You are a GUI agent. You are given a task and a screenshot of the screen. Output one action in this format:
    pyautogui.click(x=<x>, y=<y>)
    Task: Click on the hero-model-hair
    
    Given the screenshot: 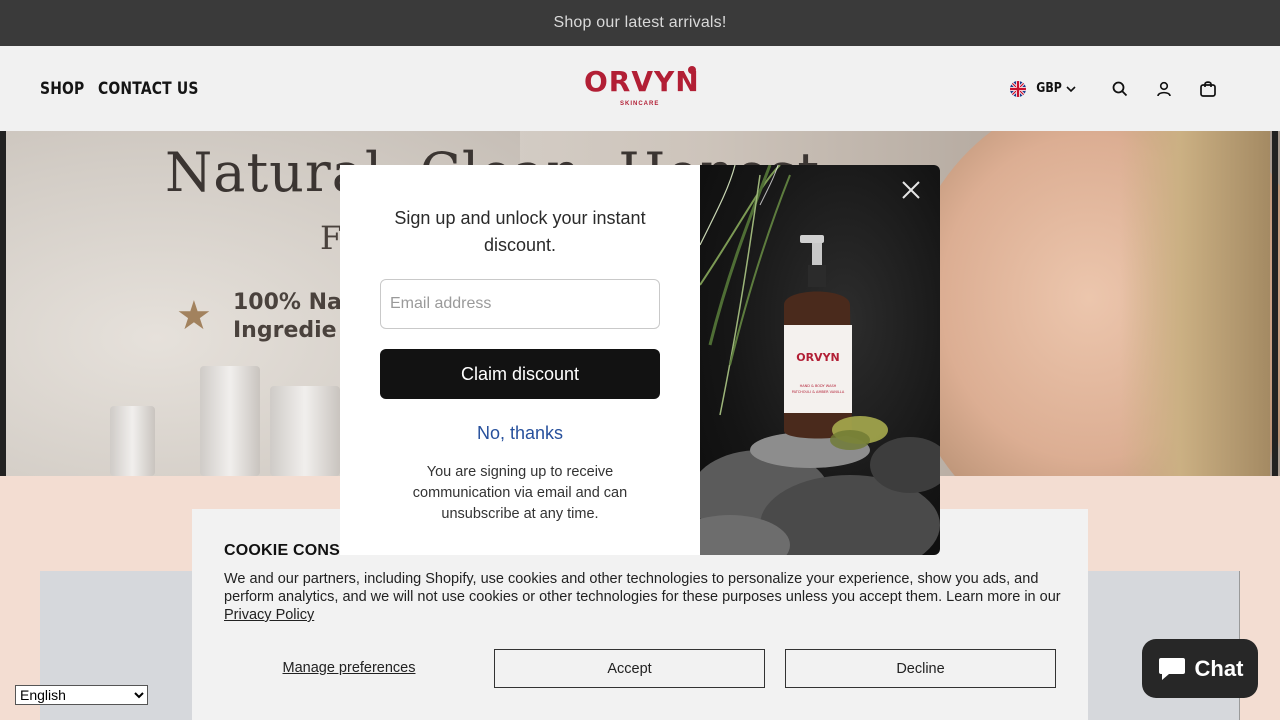 What is the action you would take?
    pyautogui.click(x=1195, y=303)
    